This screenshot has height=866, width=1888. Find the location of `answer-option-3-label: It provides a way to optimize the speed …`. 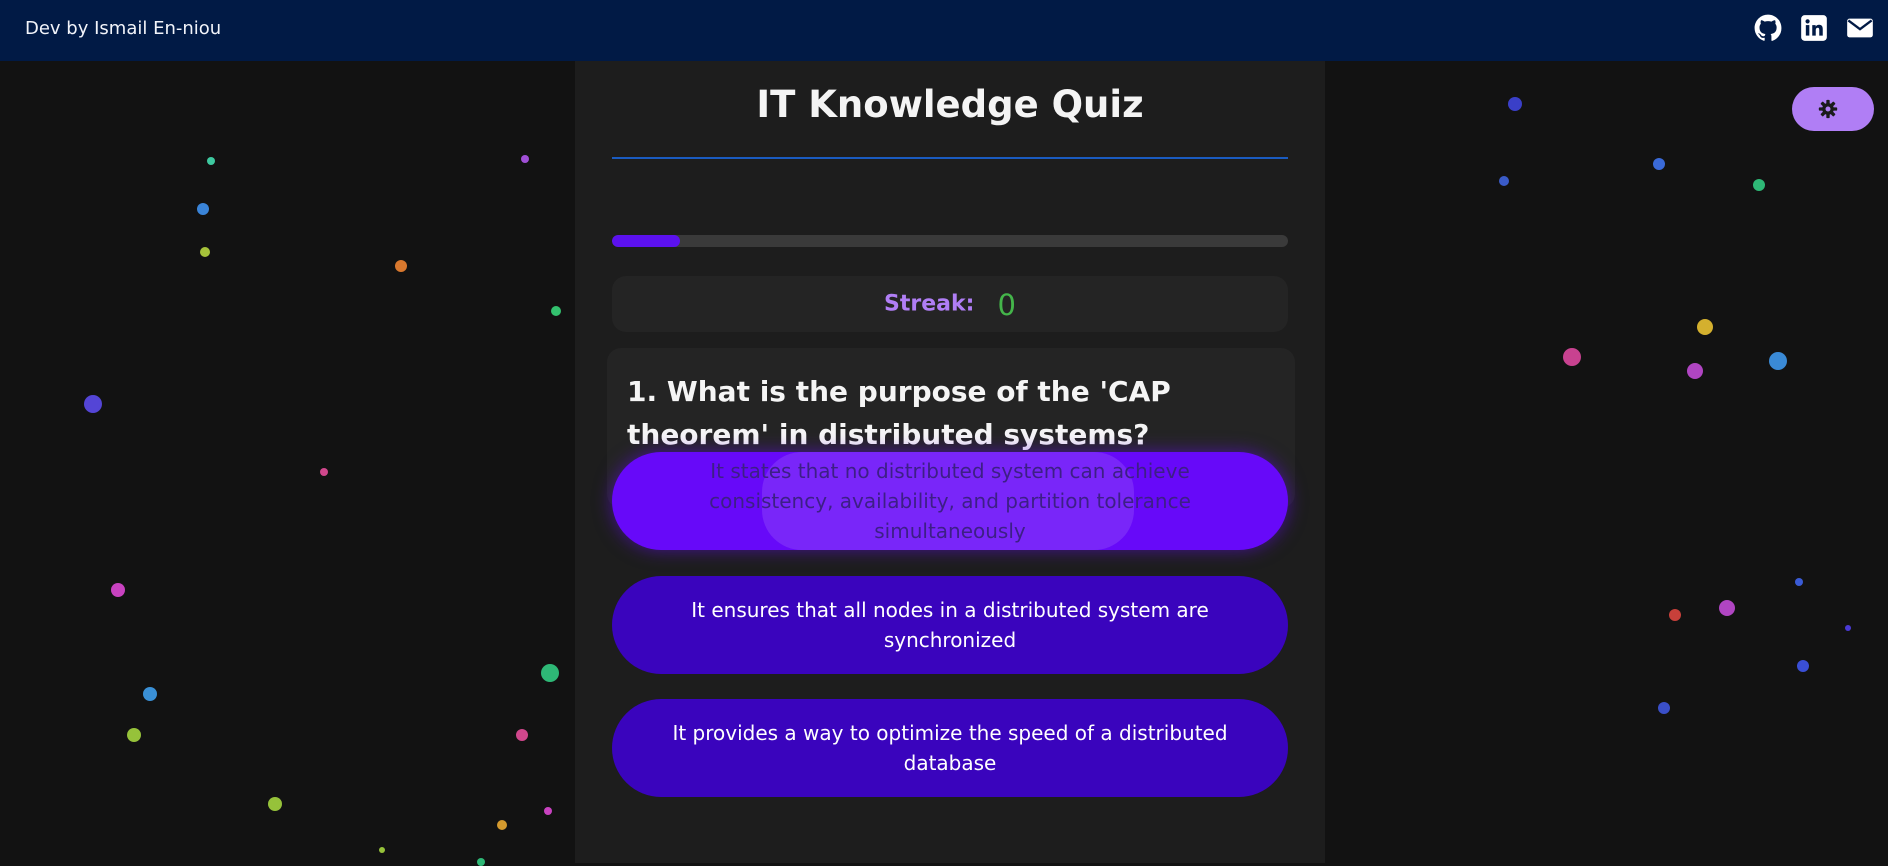

answer-option-3-label: It provides a way to optimize the speed … is located at coordinates (950, 748).